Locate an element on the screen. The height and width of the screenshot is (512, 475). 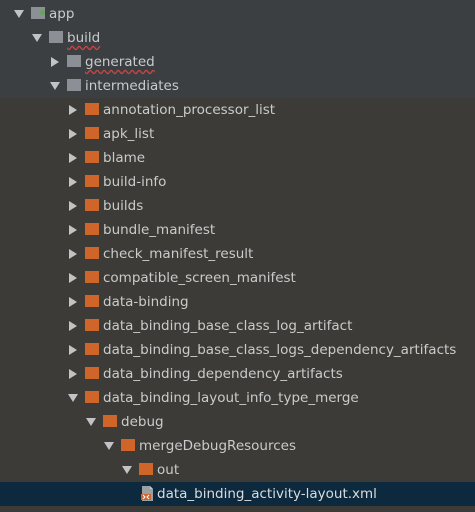
tree-row: bundle_manifest is located at coordinates (237, 230).